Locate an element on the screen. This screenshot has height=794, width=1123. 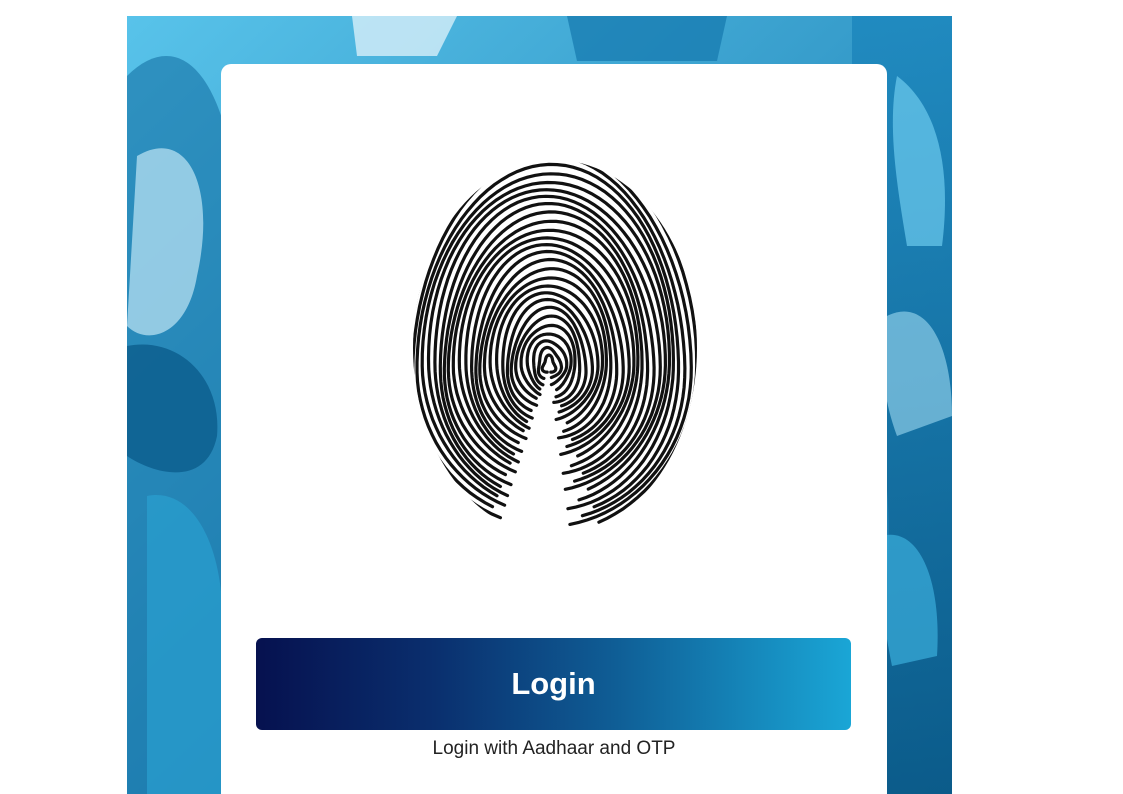
fingerprint-icon is located at coordinates (555, 348).